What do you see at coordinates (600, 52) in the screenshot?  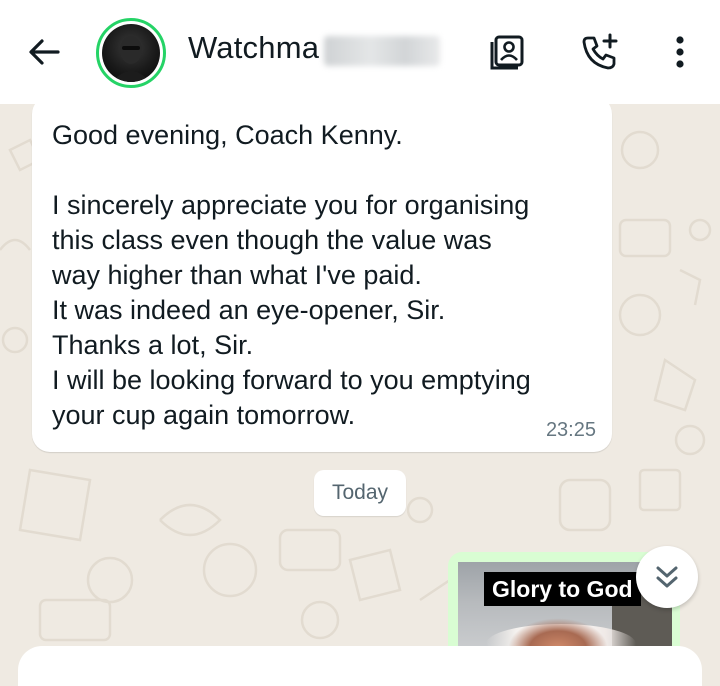 I see `add-call-icon` at bounding box center [600, 52].